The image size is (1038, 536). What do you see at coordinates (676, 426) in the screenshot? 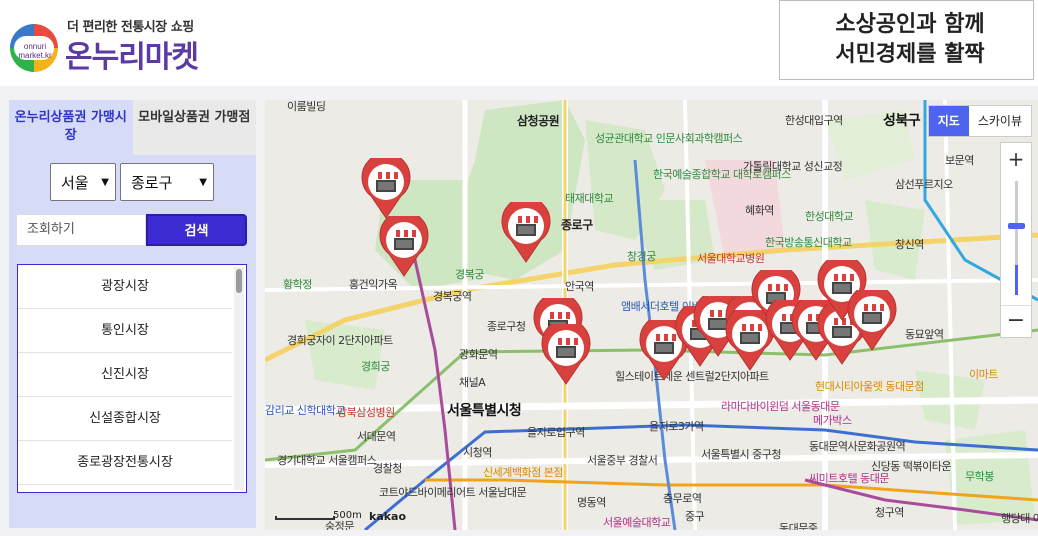
I see `map-place-label: 을지로3가역` at bounding box center [676, 426].